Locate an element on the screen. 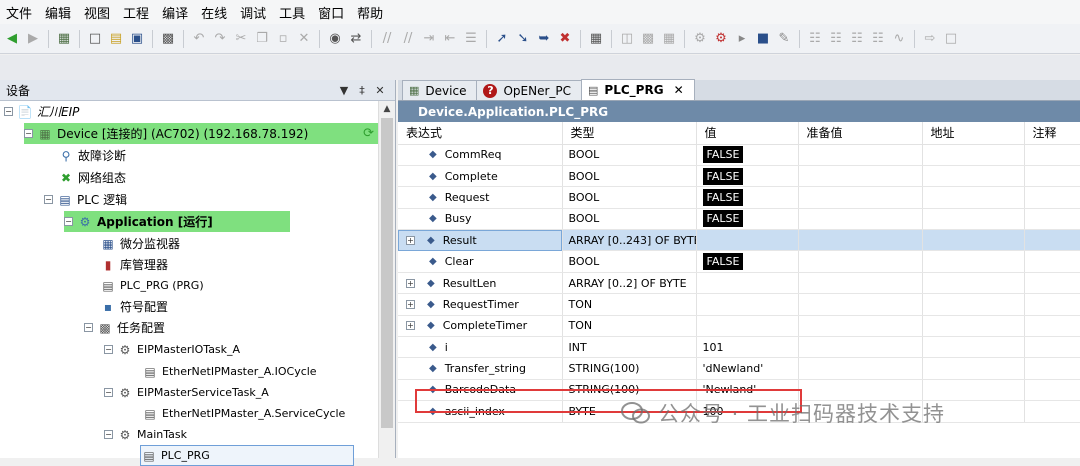 This screenshot has height=466, width=1080. col-comment: 注释 is located at coordinates (1052, 133).